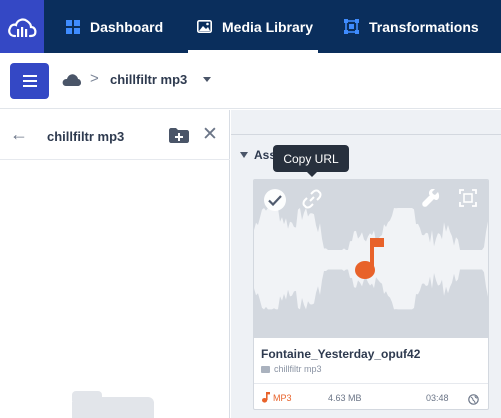 This screenshot has width=501, height=418. What do you see at coordinates (127, 26) in the screenshot?
I see `tab-dashboard-label: Dashboard` at bounding box center [127, 26].